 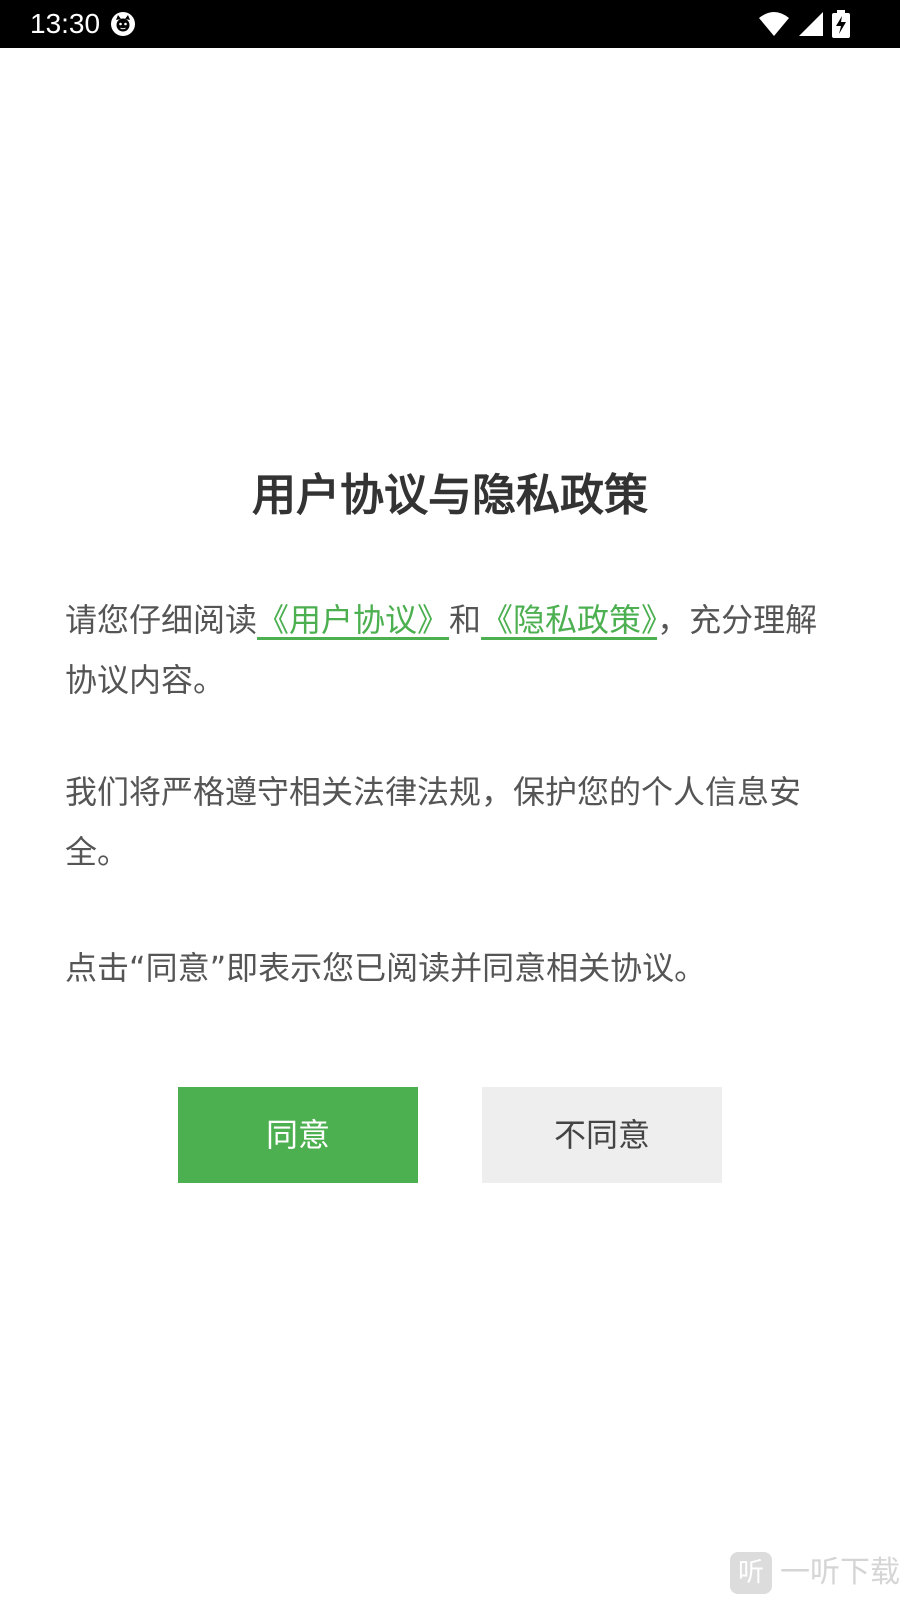 I want to click on agree-button: 同意, so click(x=298, y=1135).